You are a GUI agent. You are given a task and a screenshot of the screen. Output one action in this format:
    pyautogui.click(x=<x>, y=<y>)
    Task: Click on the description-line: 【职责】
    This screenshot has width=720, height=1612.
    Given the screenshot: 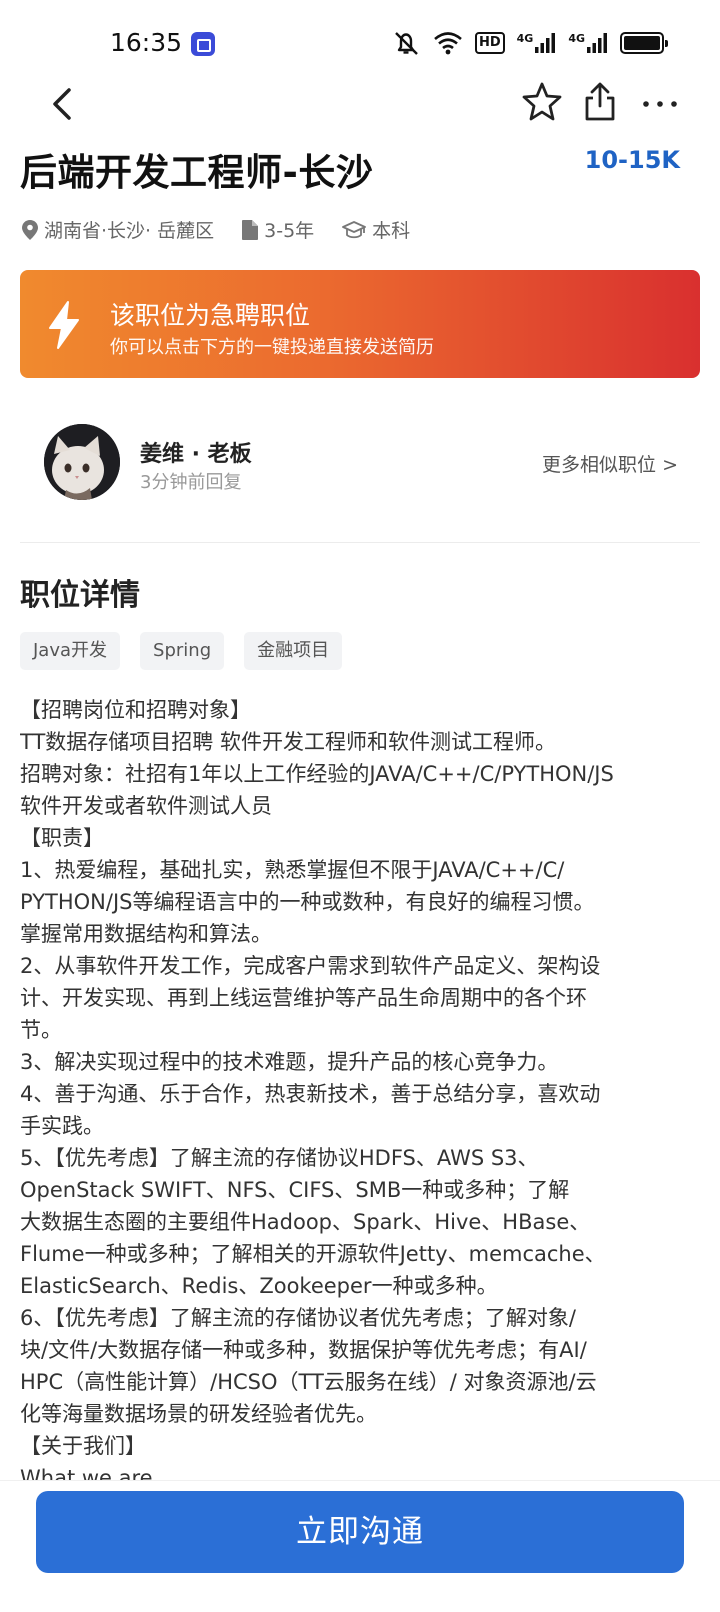 What is the action you would take?
    pyautogui.click(x=62, y=838)
    